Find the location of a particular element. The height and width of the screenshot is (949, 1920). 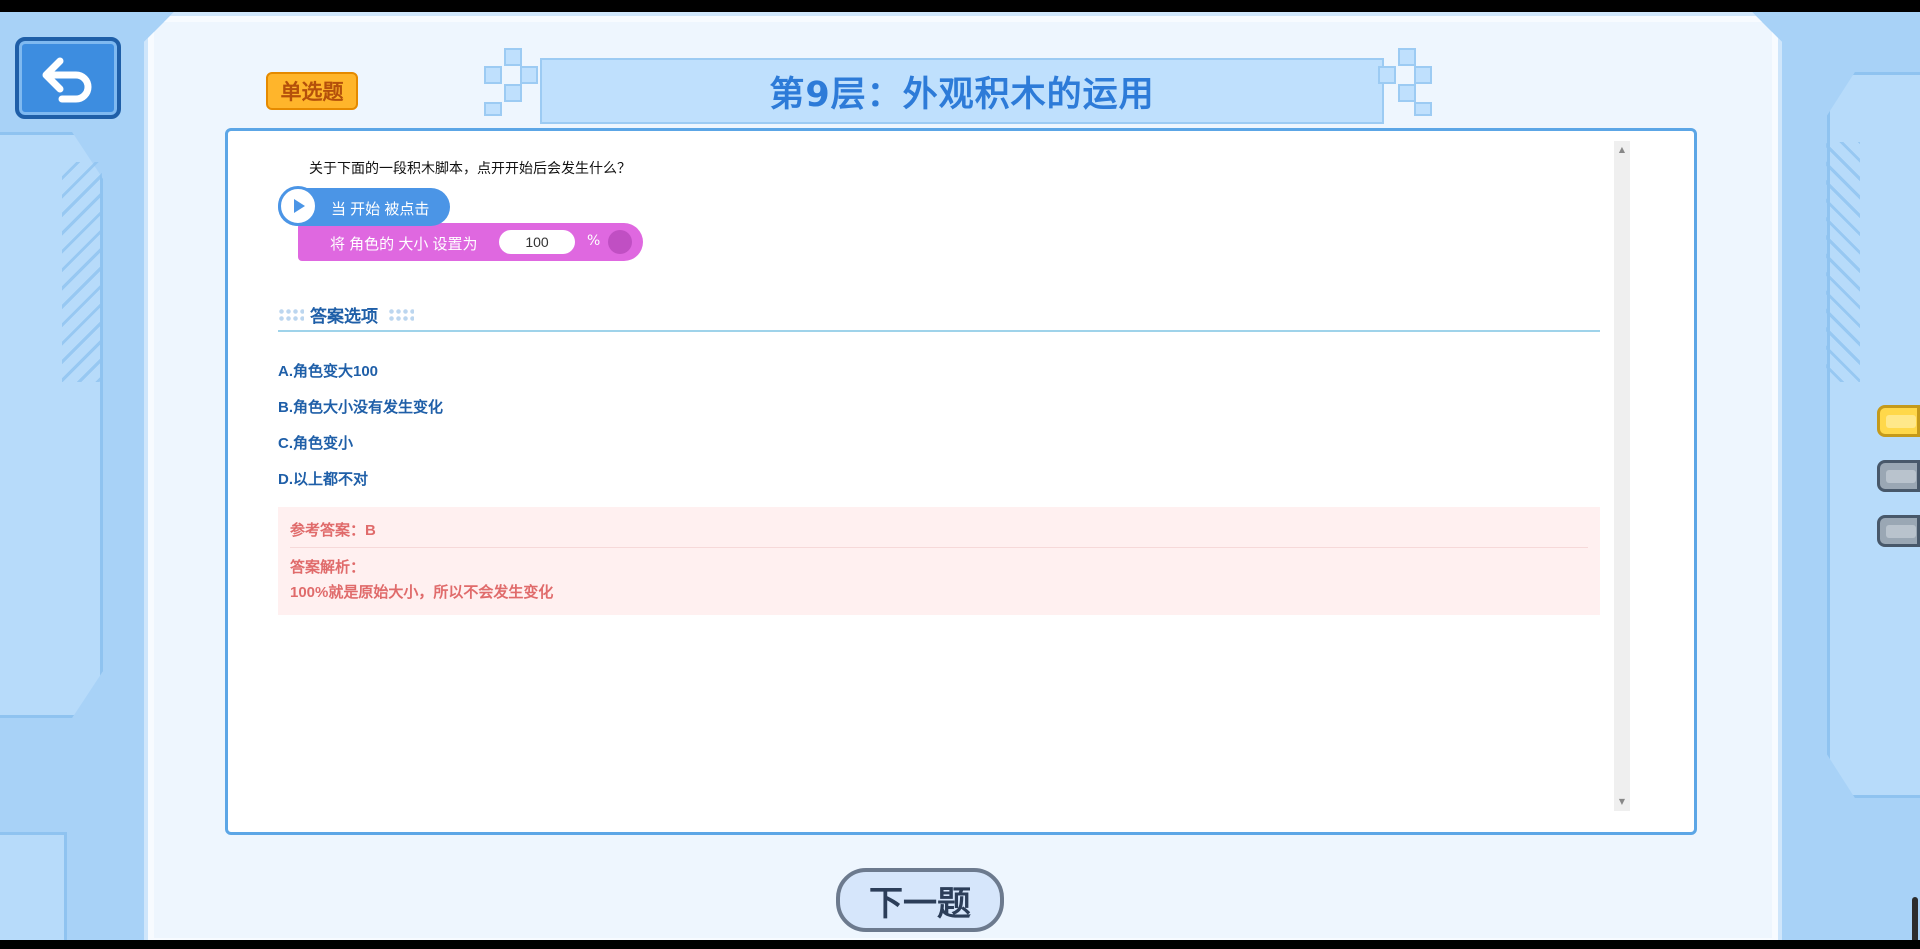

shirt-icon is located at coordinates (620, 242).